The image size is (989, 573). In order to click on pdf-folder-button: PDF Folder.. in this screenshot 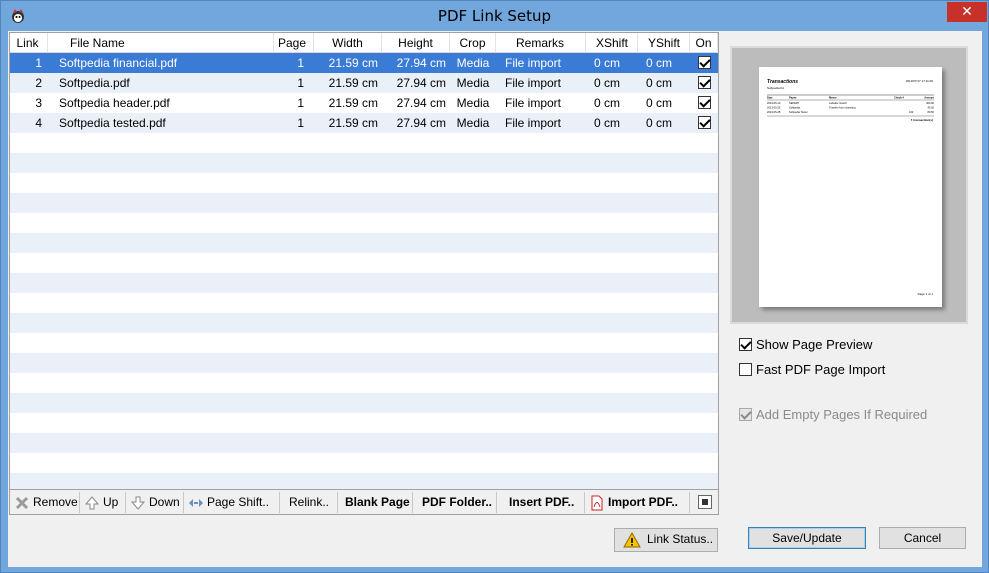, I will do `click(455, 502)`.